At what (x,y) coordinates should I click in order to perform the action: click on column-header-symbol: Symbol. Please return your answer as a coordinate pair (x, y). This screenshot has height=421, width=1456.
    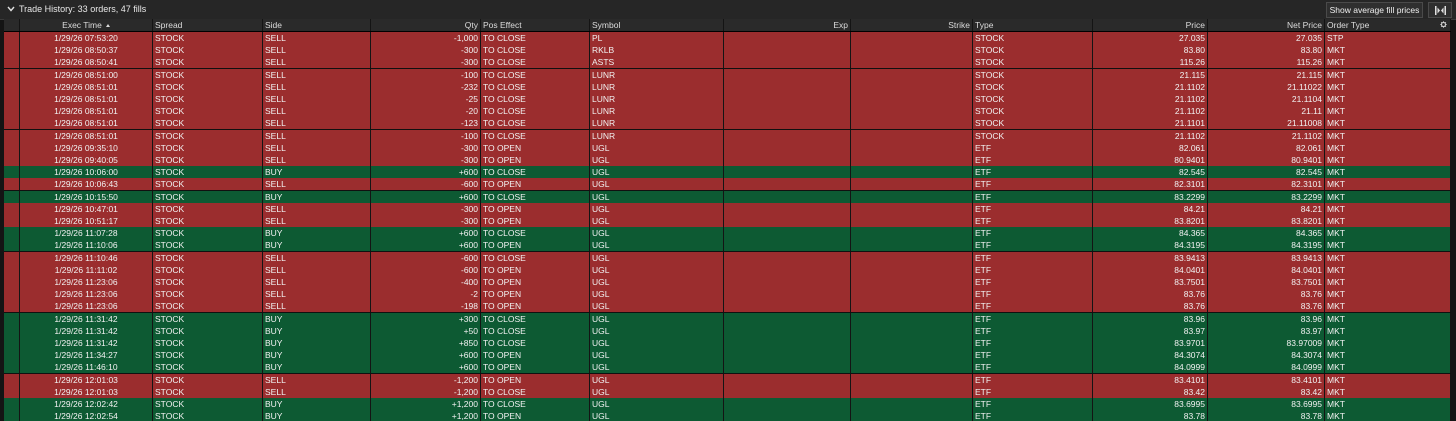
    Looking at the image, I should click on (657, 25).